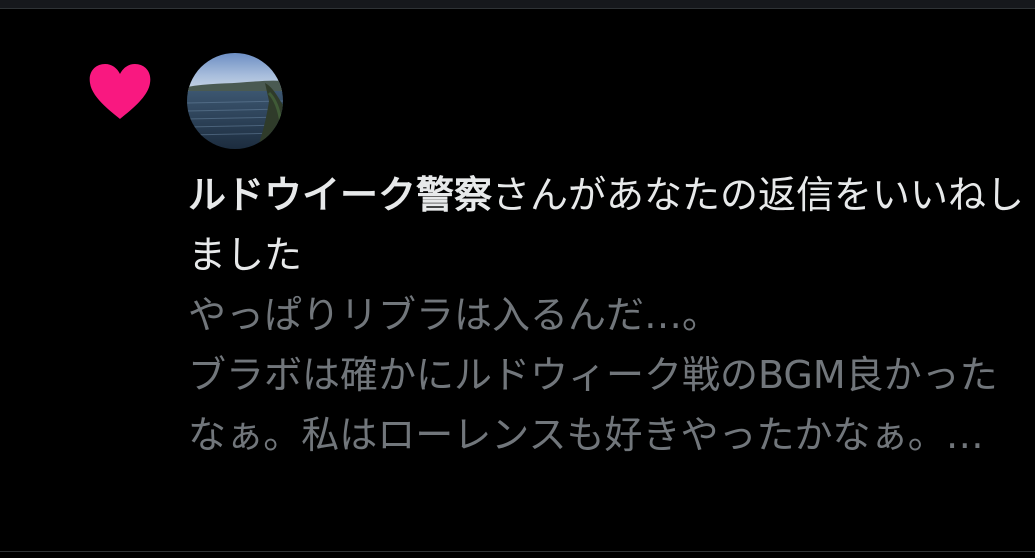 The image size is (1035, 558). I want to click on top-divider, so click(517, 4).